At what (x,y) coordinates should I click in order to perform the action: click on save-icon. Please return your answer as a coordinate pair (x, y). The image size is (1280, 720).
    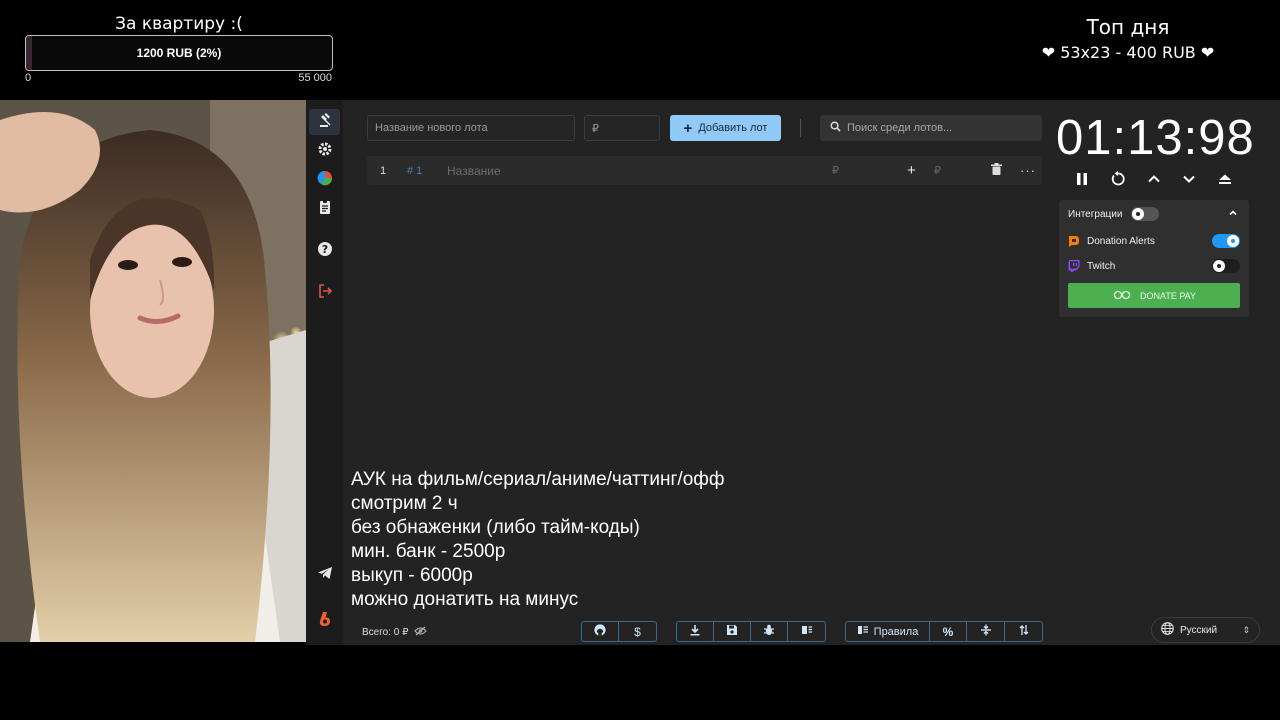
    Looking at the image, I should click on (732, 631).